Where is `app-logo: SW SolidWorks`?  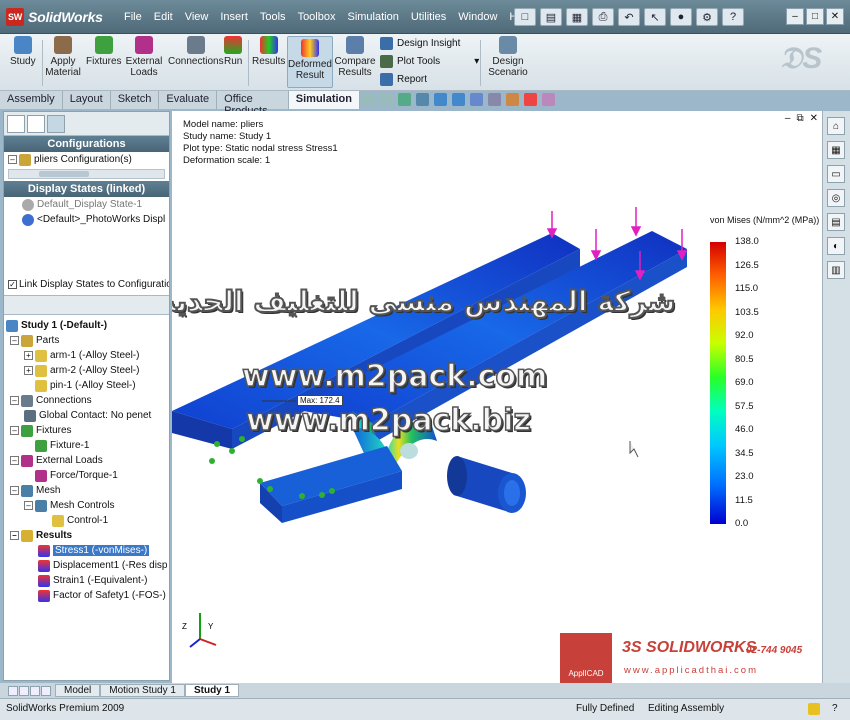
app-logo: SW SolidWorks is located at coordinates (54, 17).